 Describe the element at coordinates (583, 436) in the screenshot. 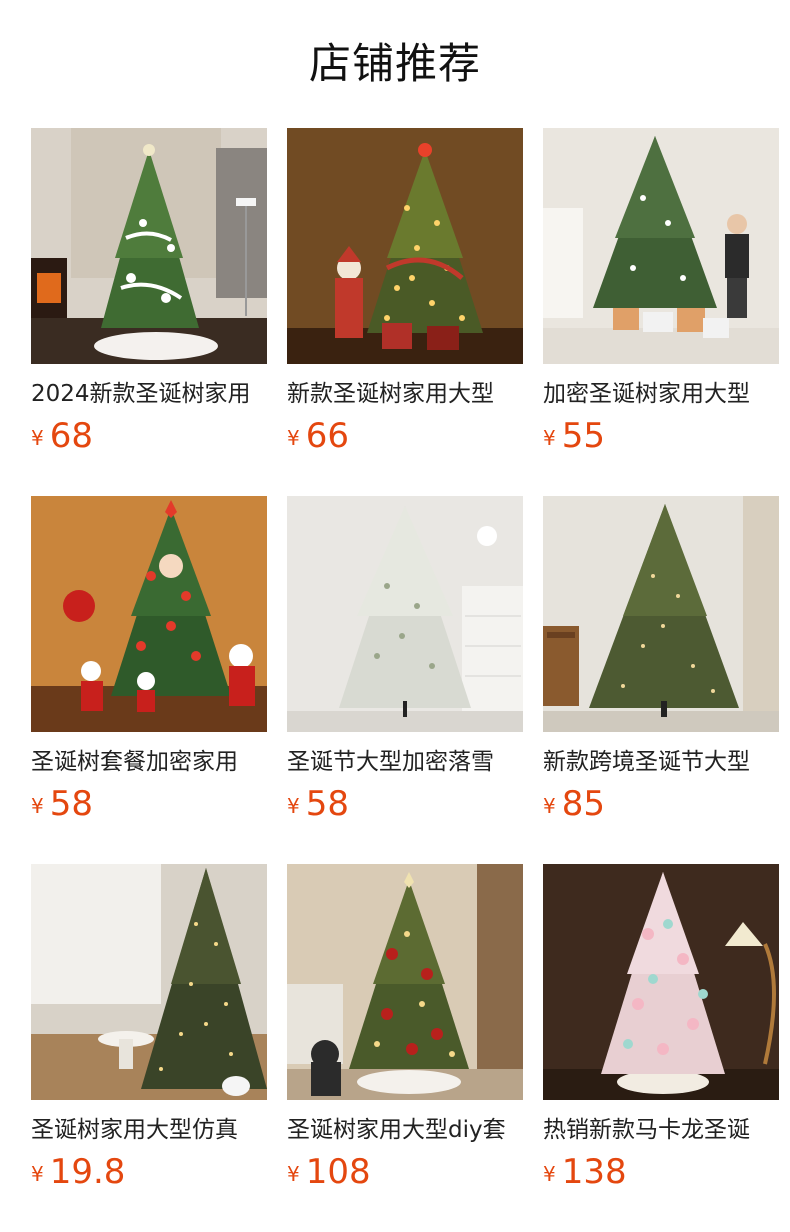

I see `price-value: 55` at that location.